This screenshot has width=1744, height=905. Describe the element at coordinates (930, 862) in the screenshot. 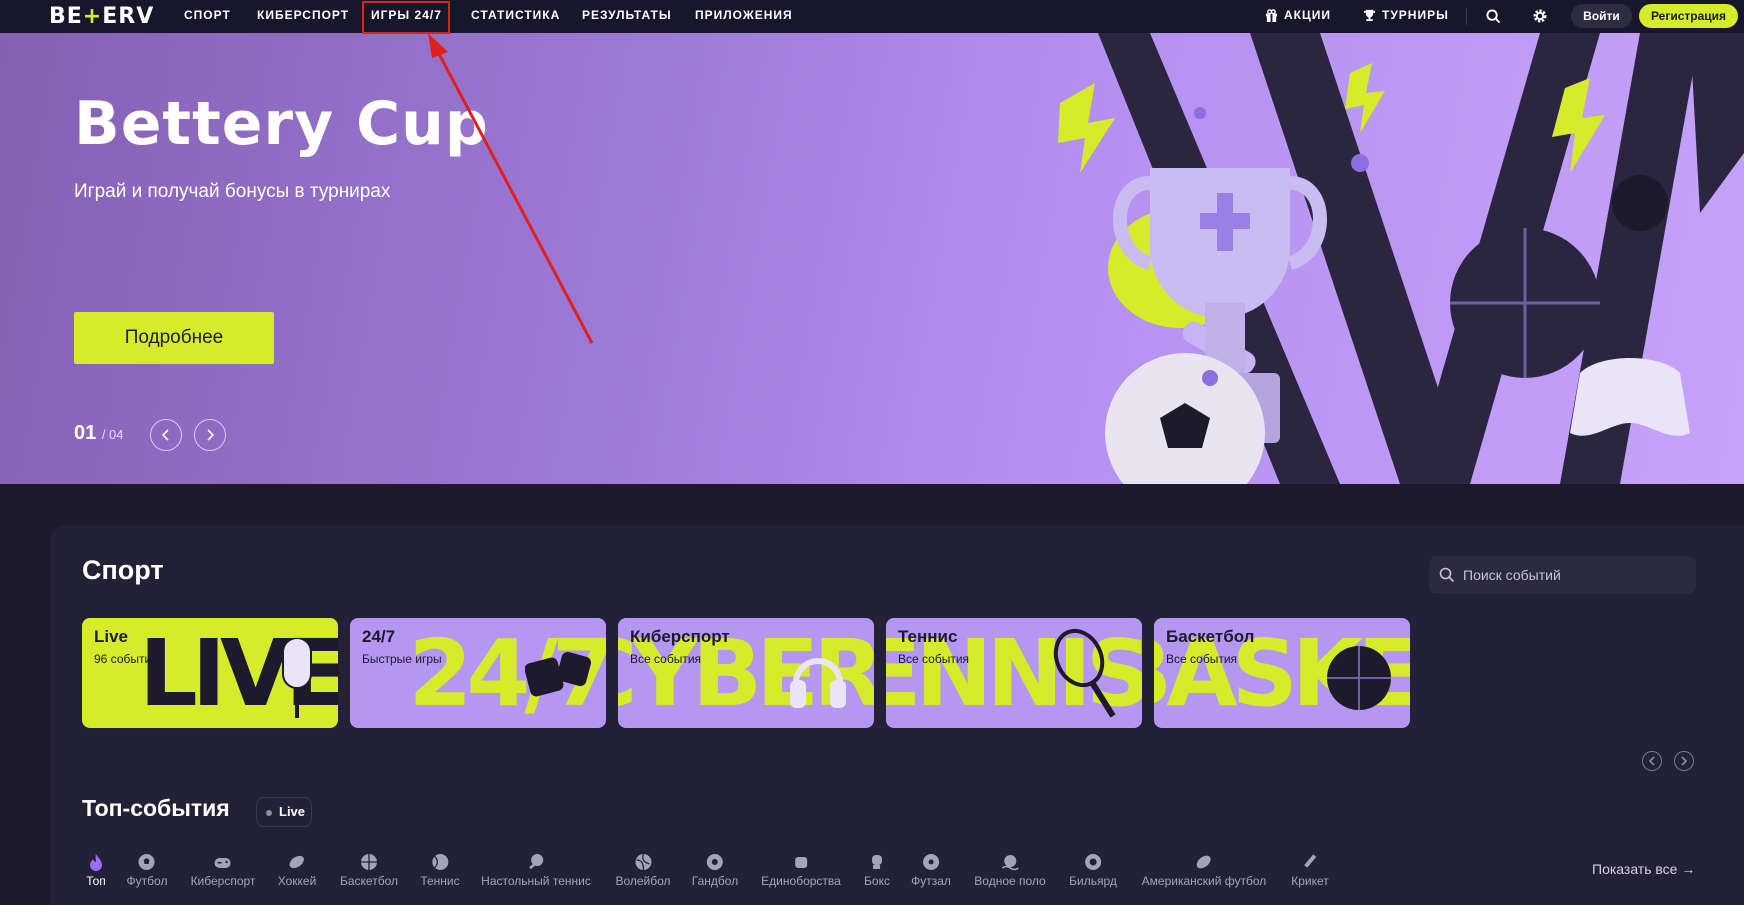

I see `futsal-ball-icon` at that location.